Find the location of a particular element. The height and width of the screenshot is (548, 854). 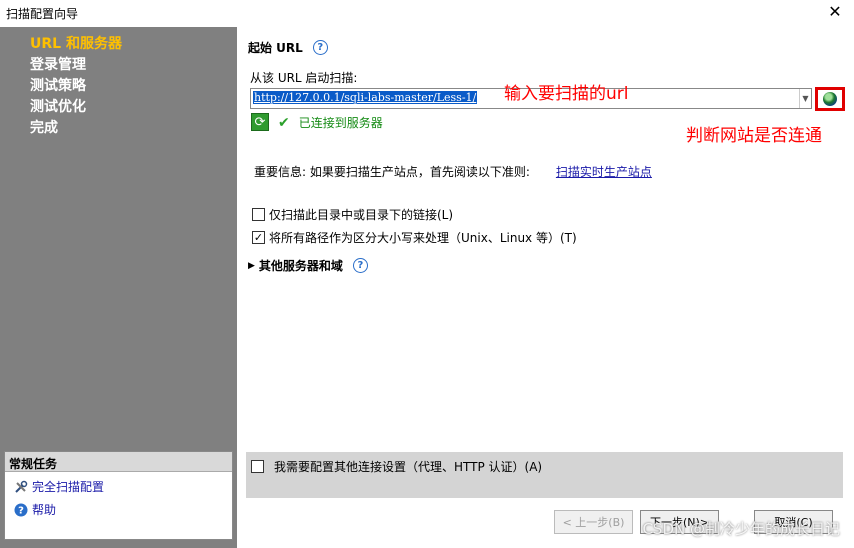

title-bar: 扫描配置向导 ✕ is located at coordinates (427, 13).